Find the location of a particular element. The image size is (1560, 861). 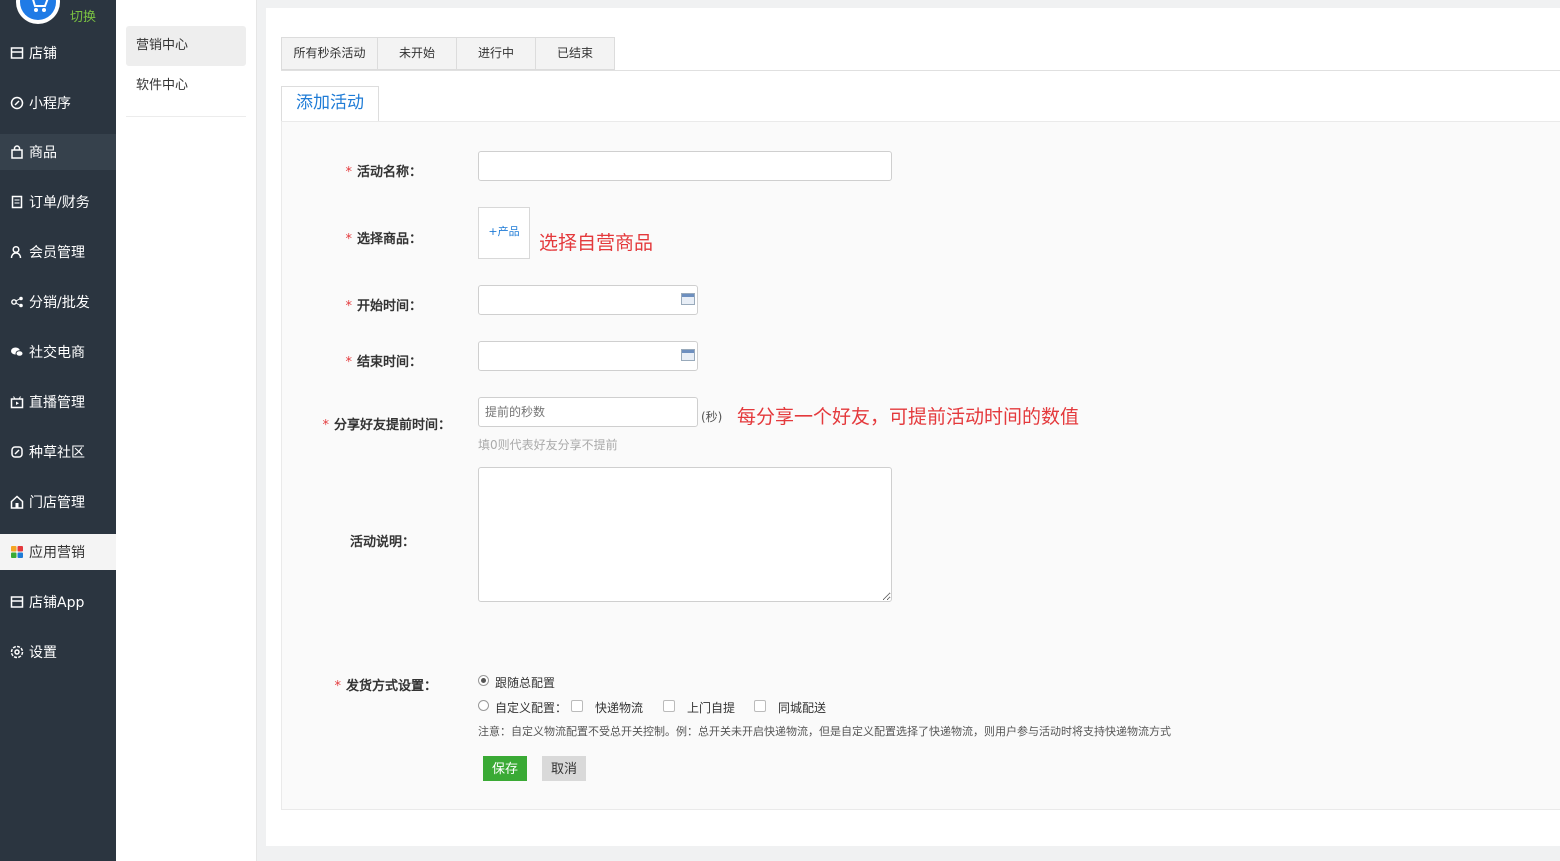

product-note: 选择自营商品 is located at coordinates (596, 243).